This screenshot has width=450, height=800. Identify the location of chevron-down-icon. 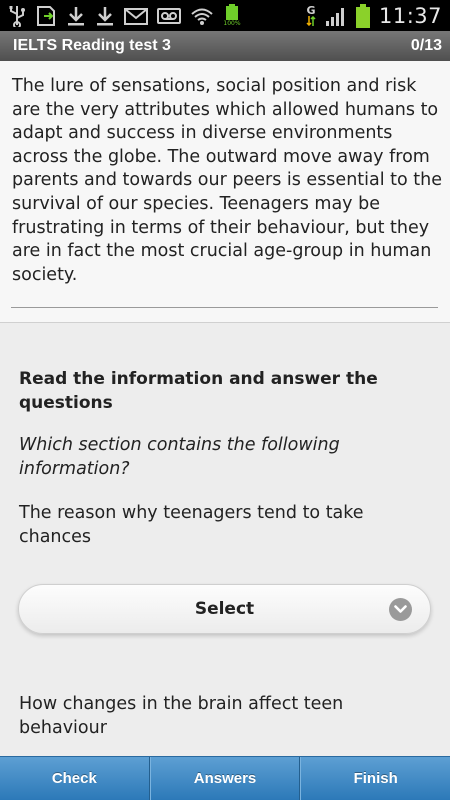
(400, 609).